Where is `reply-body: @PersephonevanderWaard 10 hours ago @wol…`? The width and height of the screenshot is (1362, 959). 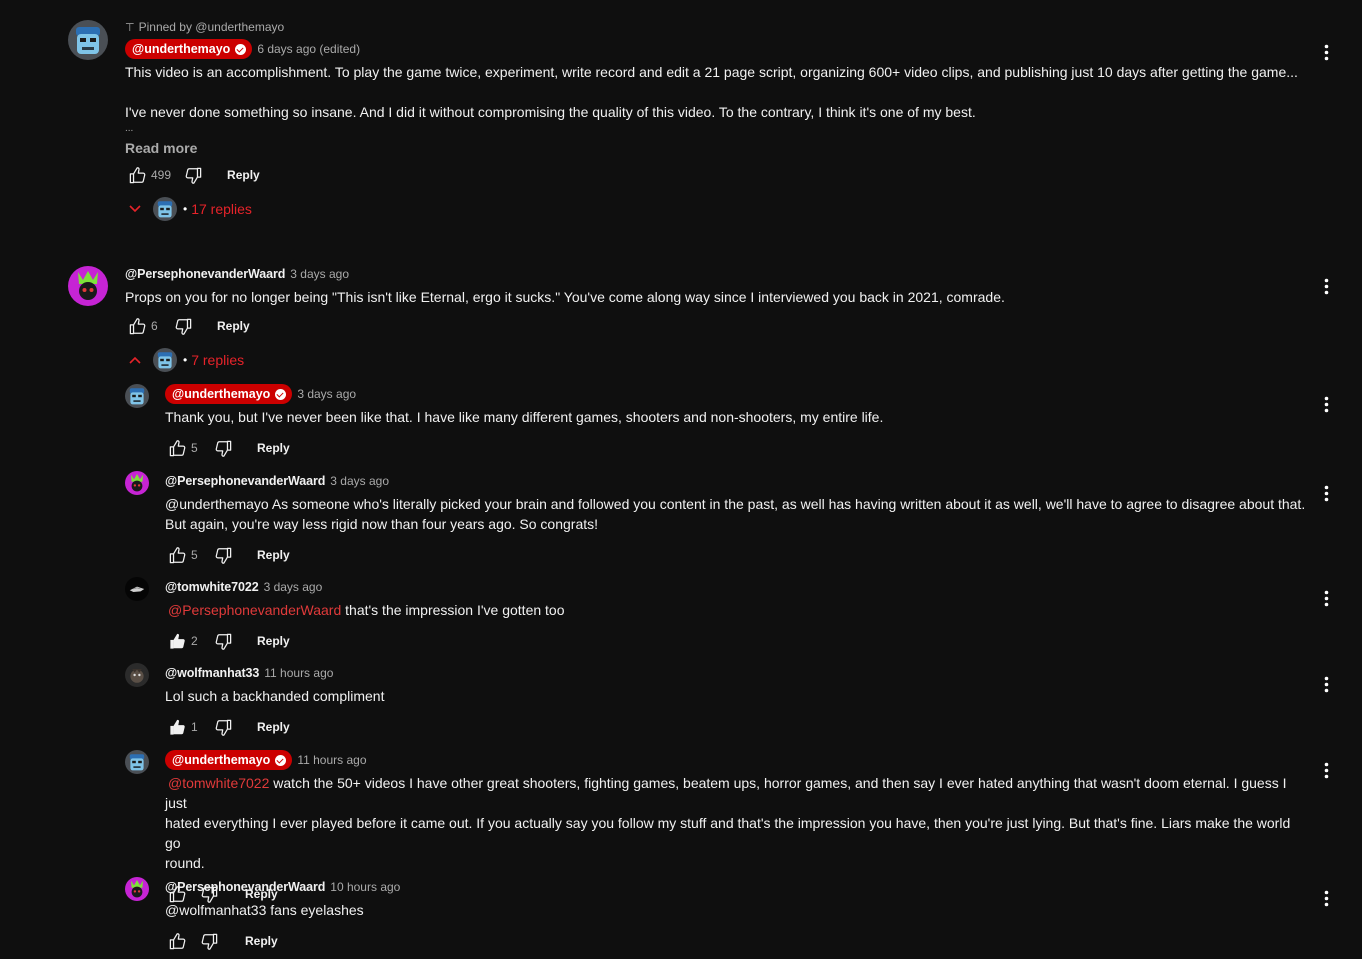 reply-body: @PersephonevanderWaard 10 hours ago @wol… is located at coordinates (736, 915).